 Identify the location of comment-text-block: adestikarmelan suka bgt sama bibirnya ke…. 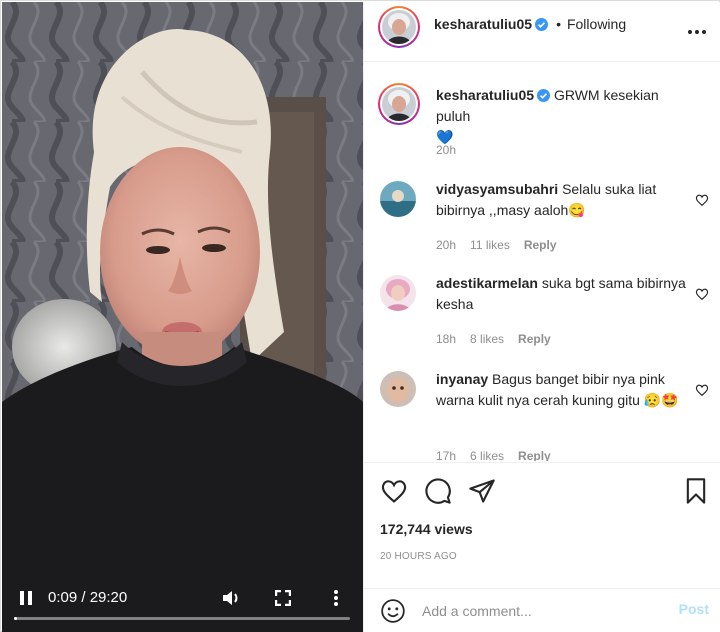
(562, 294).